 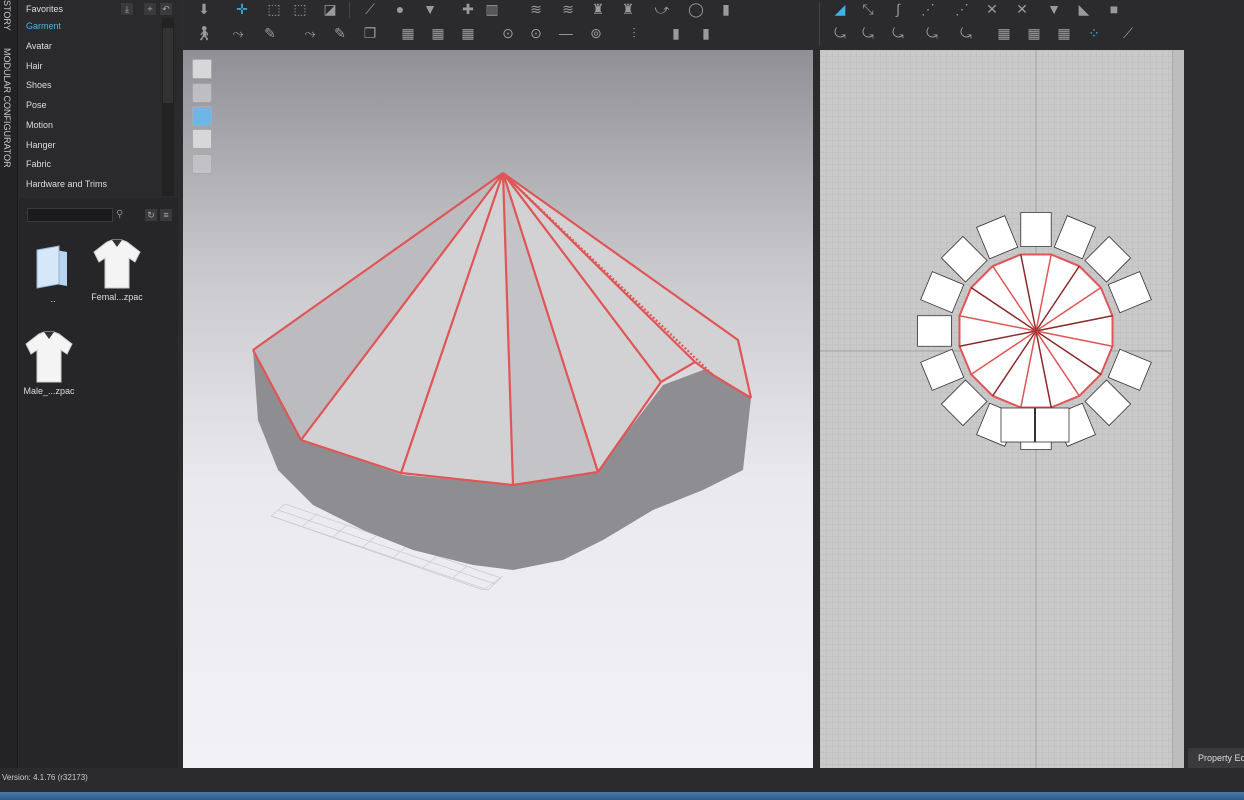 I want to click on add-icon: +, so click(x=150, y=9).